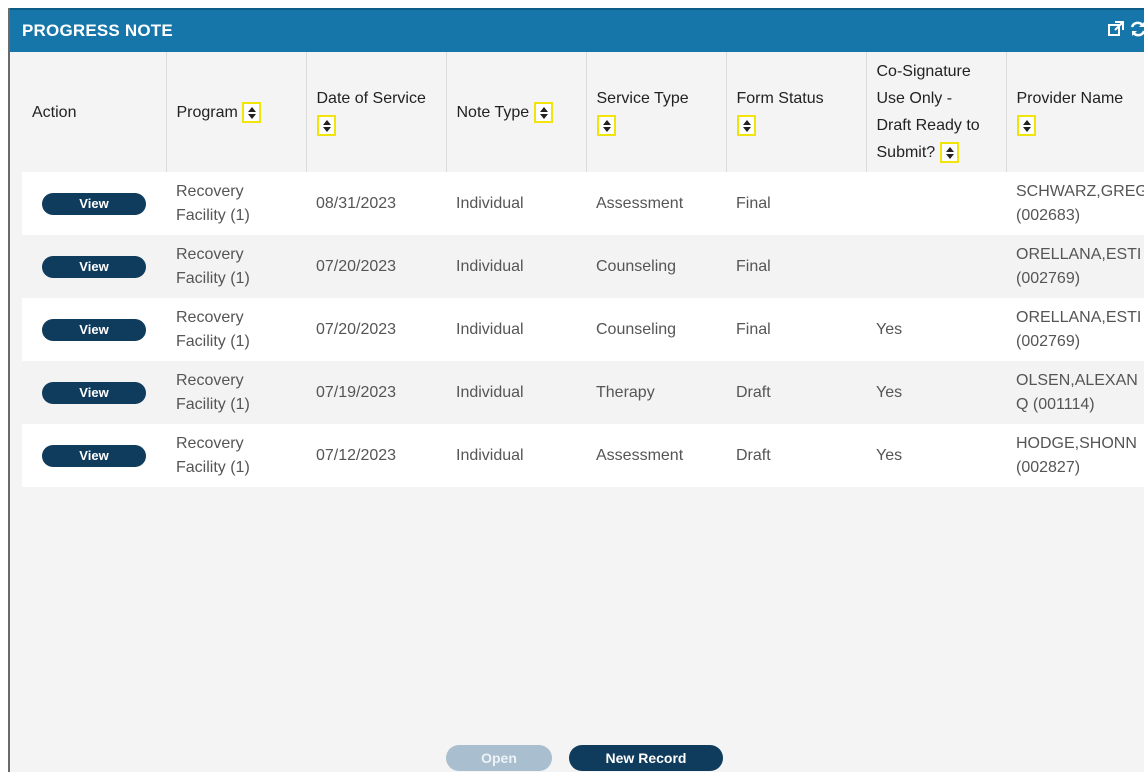 The width and height of the screenshot is (1144, 772). What do you see at coordinates (1075, 203) in the screenshot?
I see `cell-provider: SCHWARZ,GREG (002683)` at bounding box center [1075, 203].